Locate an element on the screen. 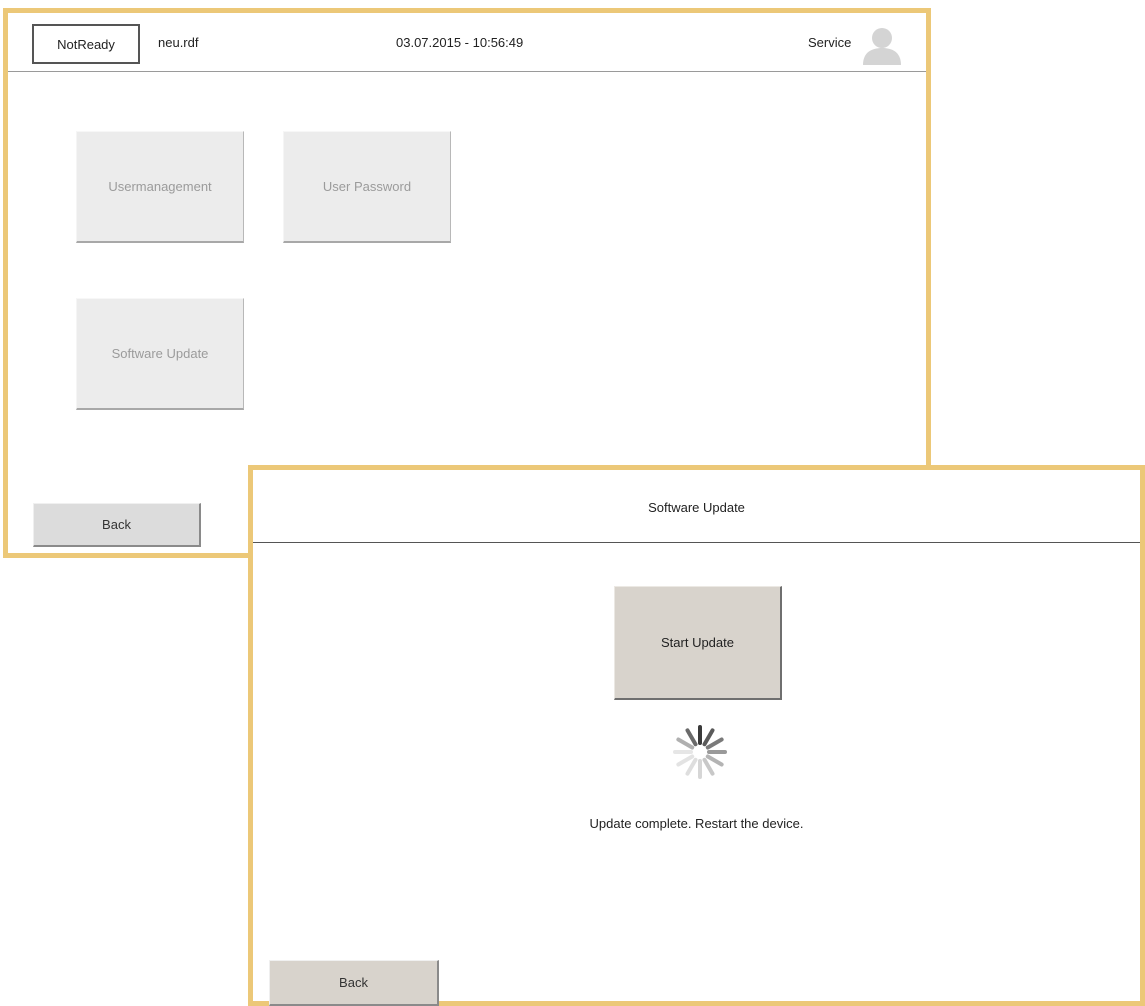 This screenshot has height=1006, width=1145. software-update-button: Software Update is located at coordinates (160, 354).